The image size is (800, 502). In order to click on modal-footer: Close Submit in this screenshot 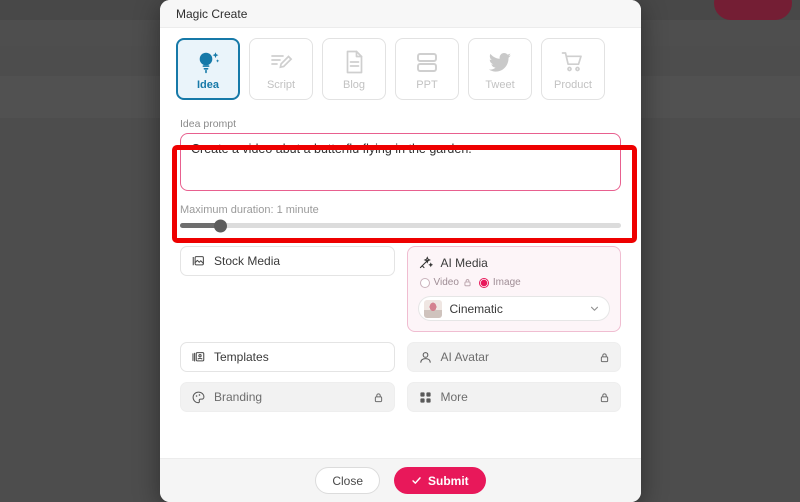, I will do `click(400, 480)`.